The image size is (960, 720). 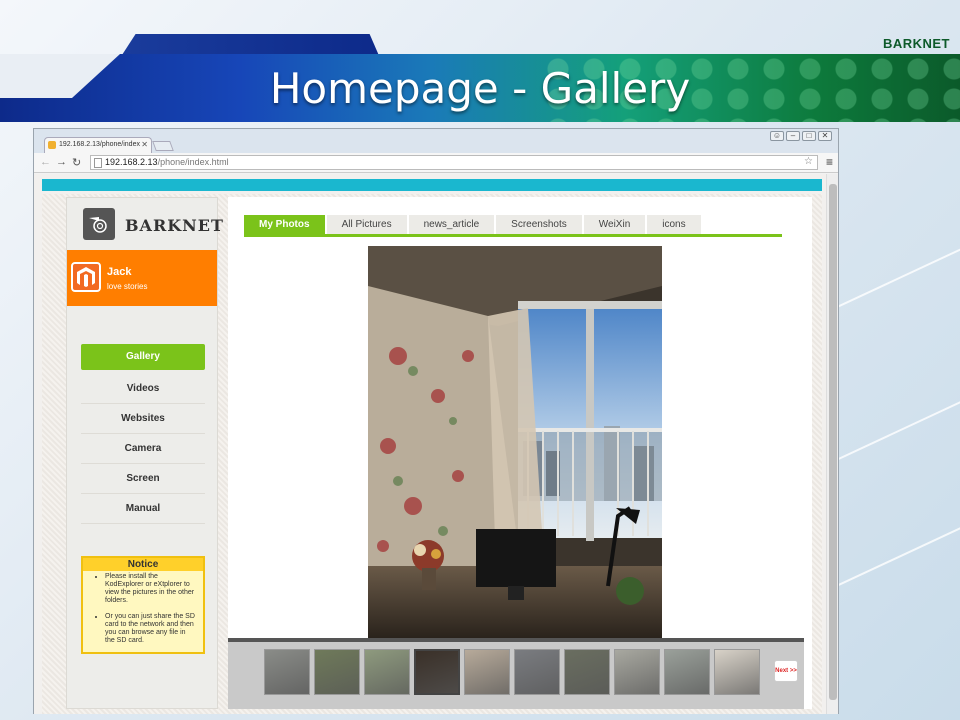 I want to click on sidebar-item-websites: Websites, so click(x=143, y=419).